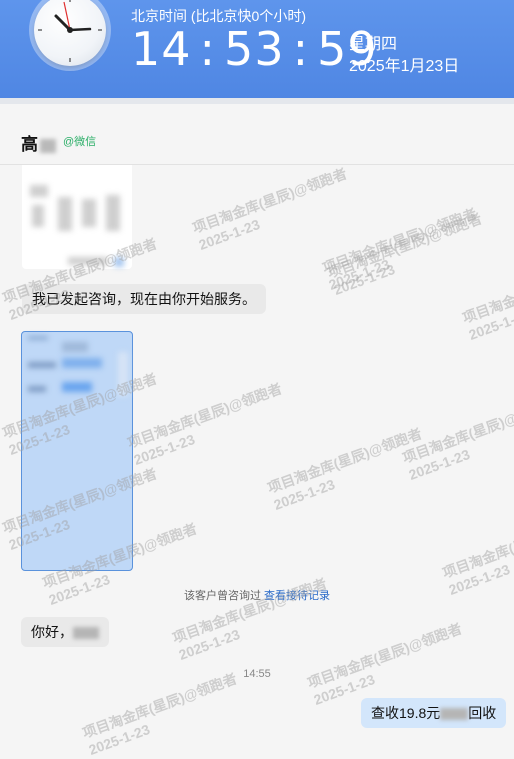 The height and width of the screenshot is (759, 514). What do you see at coordinates (257, 674) in the screenshot?
I see `message-timestamp: 14:55` at bounding box center [257, 674].